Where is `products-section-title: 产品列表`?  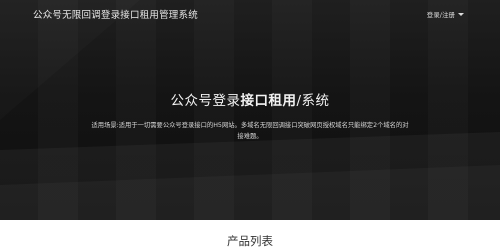
products-section-title: 产品列表 is located at coordinates (250, 241).